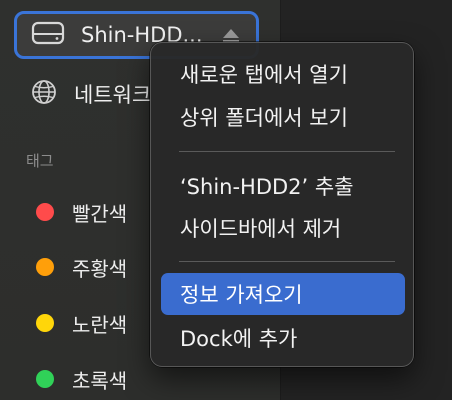 The height and width of the screenshot is (400, 452). What do you see at coordinates (100, 213) in the screenshot?
I see `tag-label: 빨간색` at bounding box center [100, 213].